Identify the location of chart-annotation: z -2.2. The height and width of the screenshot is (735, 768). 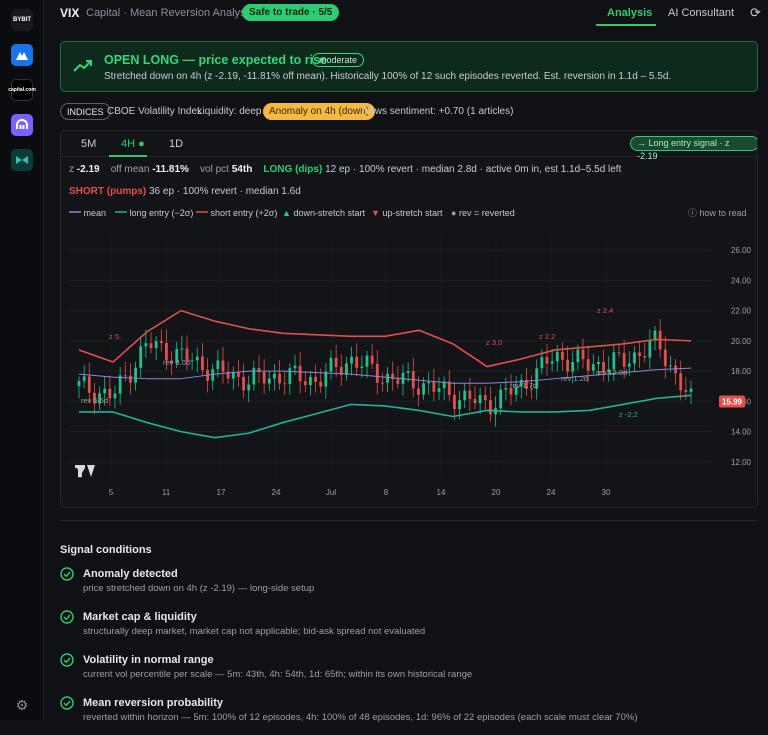
(628, 414).